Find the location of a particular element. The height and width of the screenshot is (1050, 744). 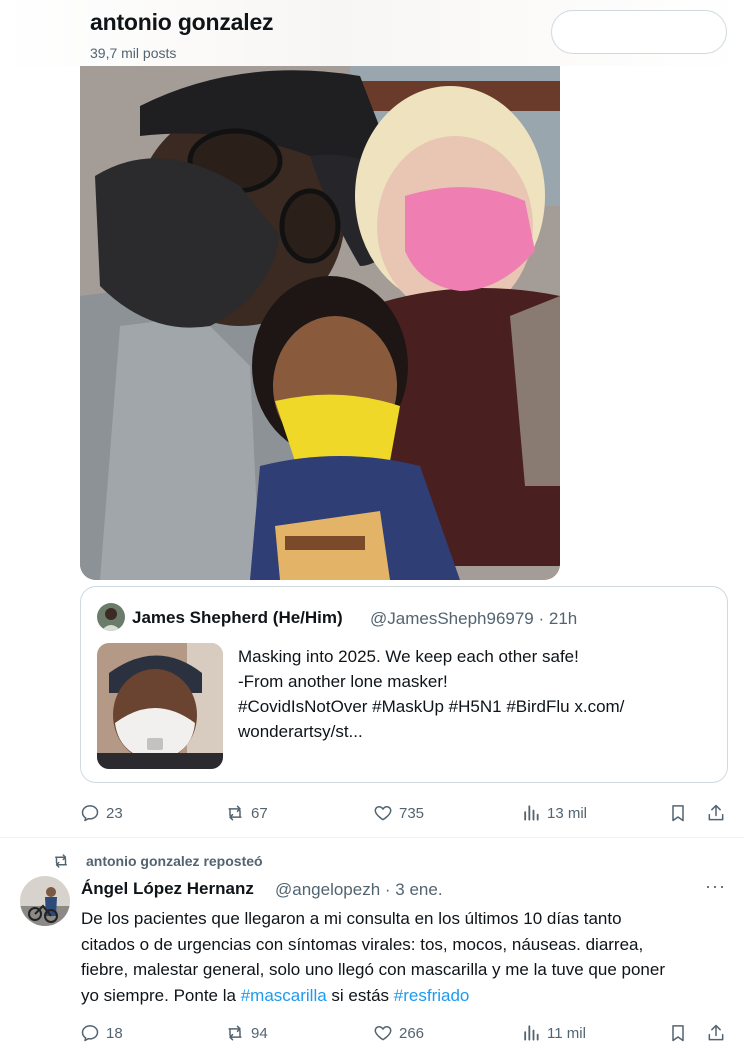

author-handle: @angelopezh · 3 ene. is located at coordinates (359, 890).